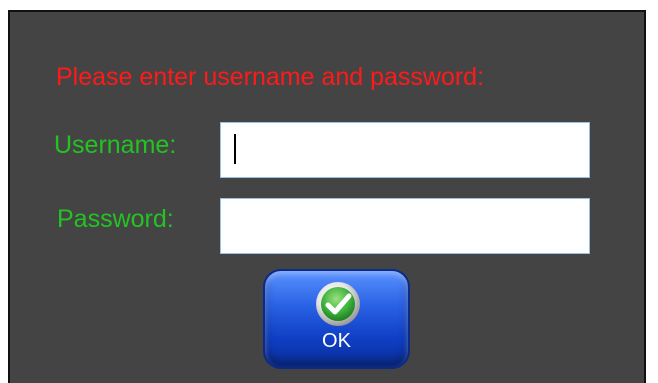 Image resolution: width=658 pixels, height=383 pixels. I want to click on username-label: Username:, so click(115, 145).